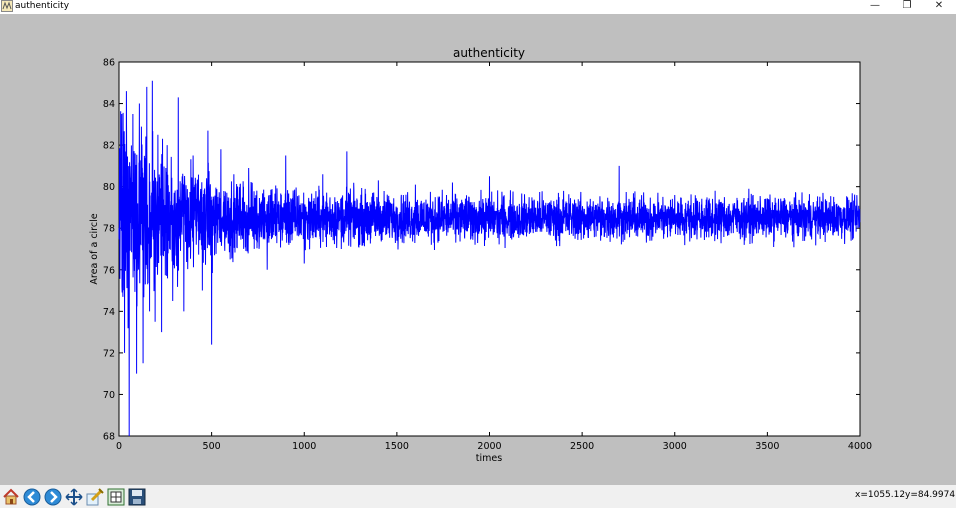  Describe the element at coordinates (304, 446) in the screenshot. I see `x-tick-label: 1000` at that location.